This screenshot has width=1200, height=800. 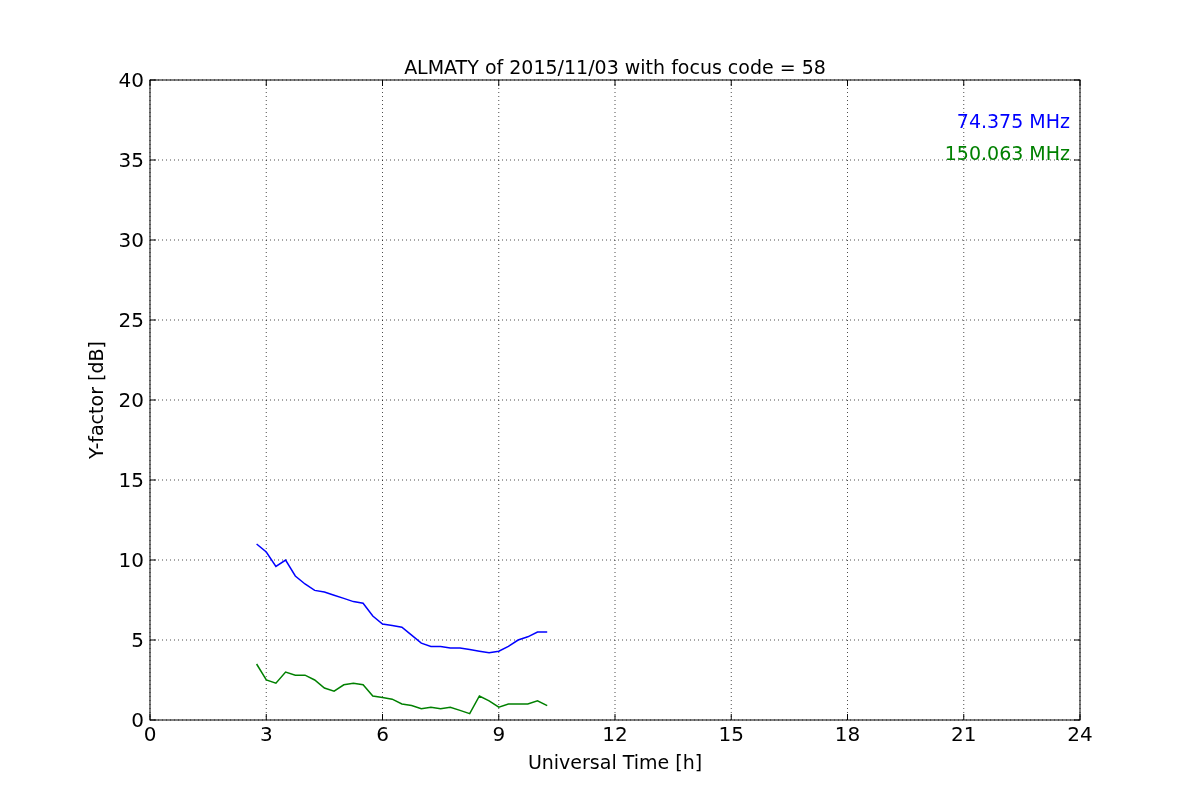 What do you see at coordinates (499, 734) in the screenshot?
I see `x-tick-label: 9` at bounding box center [499, 734].